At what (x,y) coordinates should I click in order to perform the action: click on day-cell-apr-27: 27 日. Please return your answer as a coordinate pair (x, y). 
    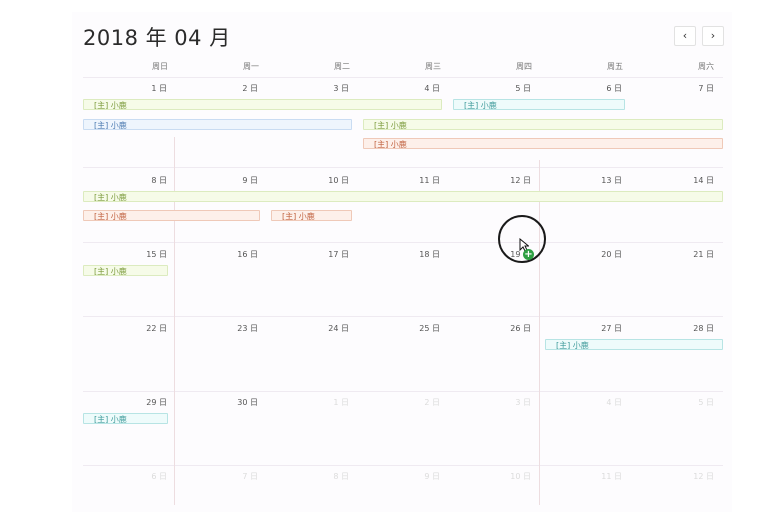
    Looking at the image, I should click on (576, 328).